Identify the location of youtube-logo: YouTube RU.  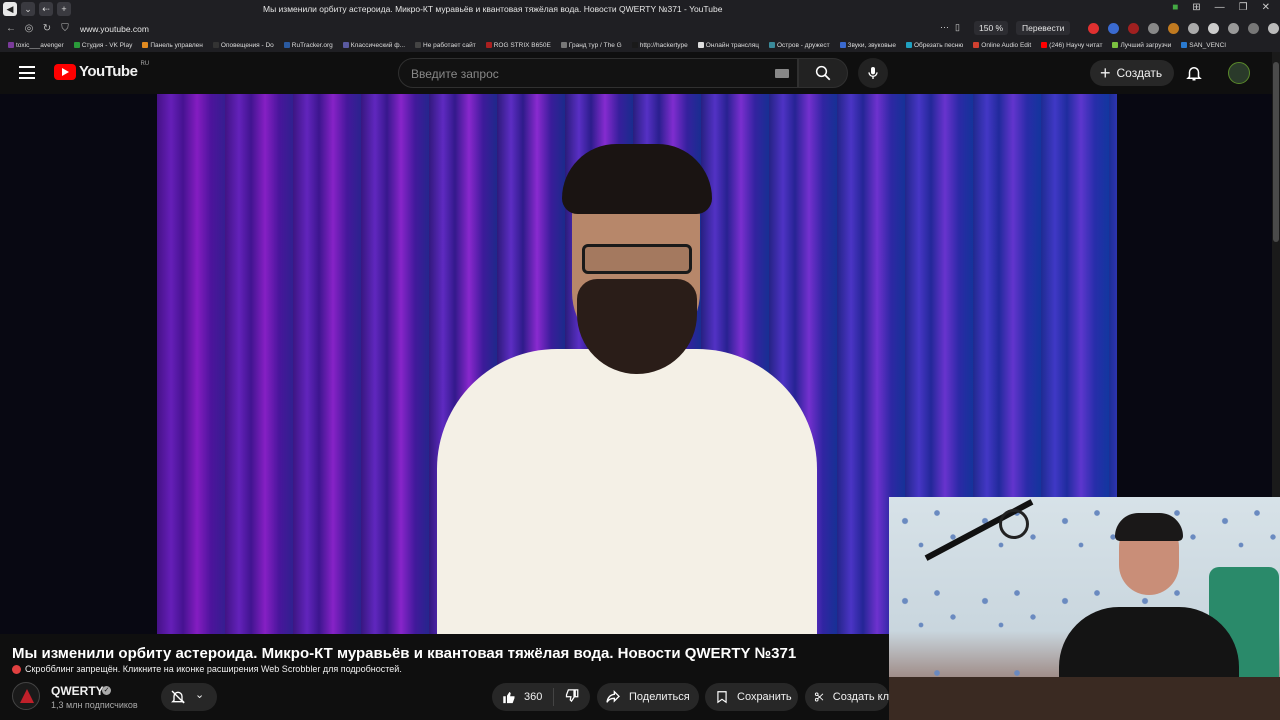
(102, 70).